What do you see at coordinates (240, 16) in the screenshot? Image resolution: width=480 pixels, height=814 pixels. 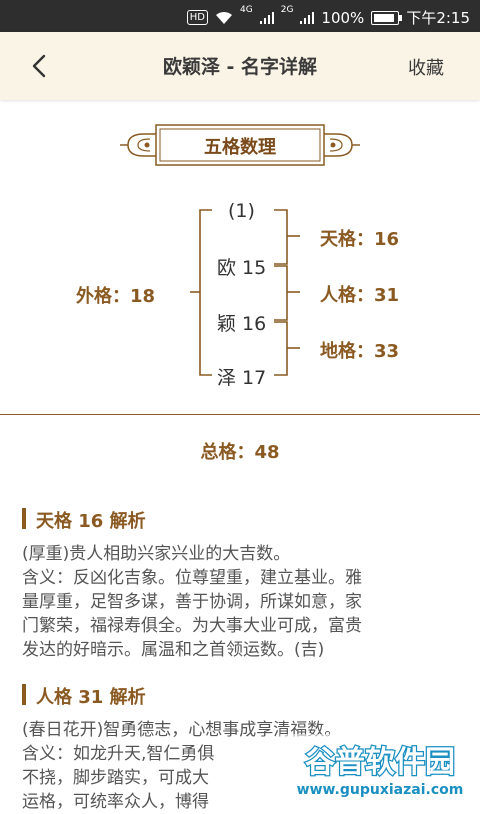 I see `status-bar: HD 4G 2G 100% 下午2:15` at bounding box center [240, 16].